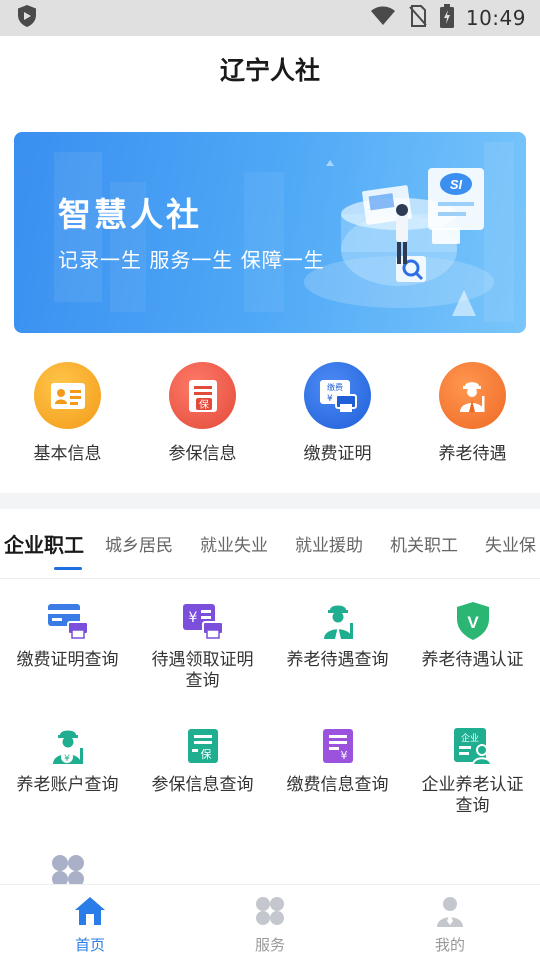 This screenshot has height=960, width=540. What do you see at coordinates (90, 913) in the screenshot?
I see `home-icon` at bounding box center [90, 913].